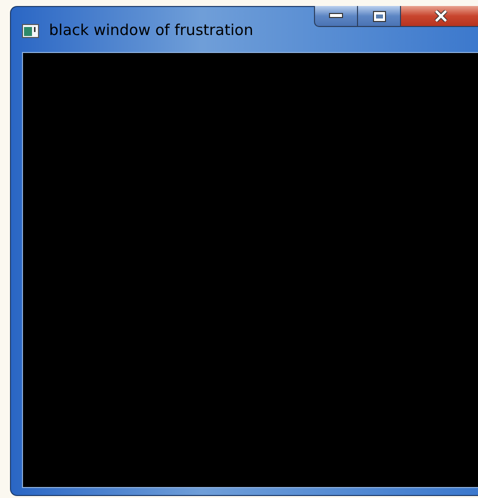 Image resolution: width=478 pixels, height=498 pixels. I want to click on maximize-button, so click(379, 16).